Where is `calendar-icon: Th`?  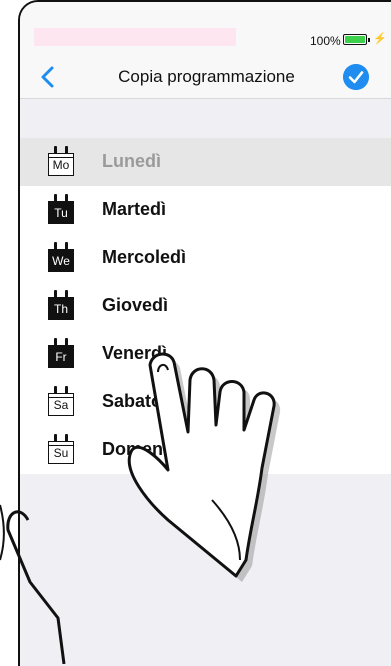
calendar-icon: Th is located at coordinates (61, 305).